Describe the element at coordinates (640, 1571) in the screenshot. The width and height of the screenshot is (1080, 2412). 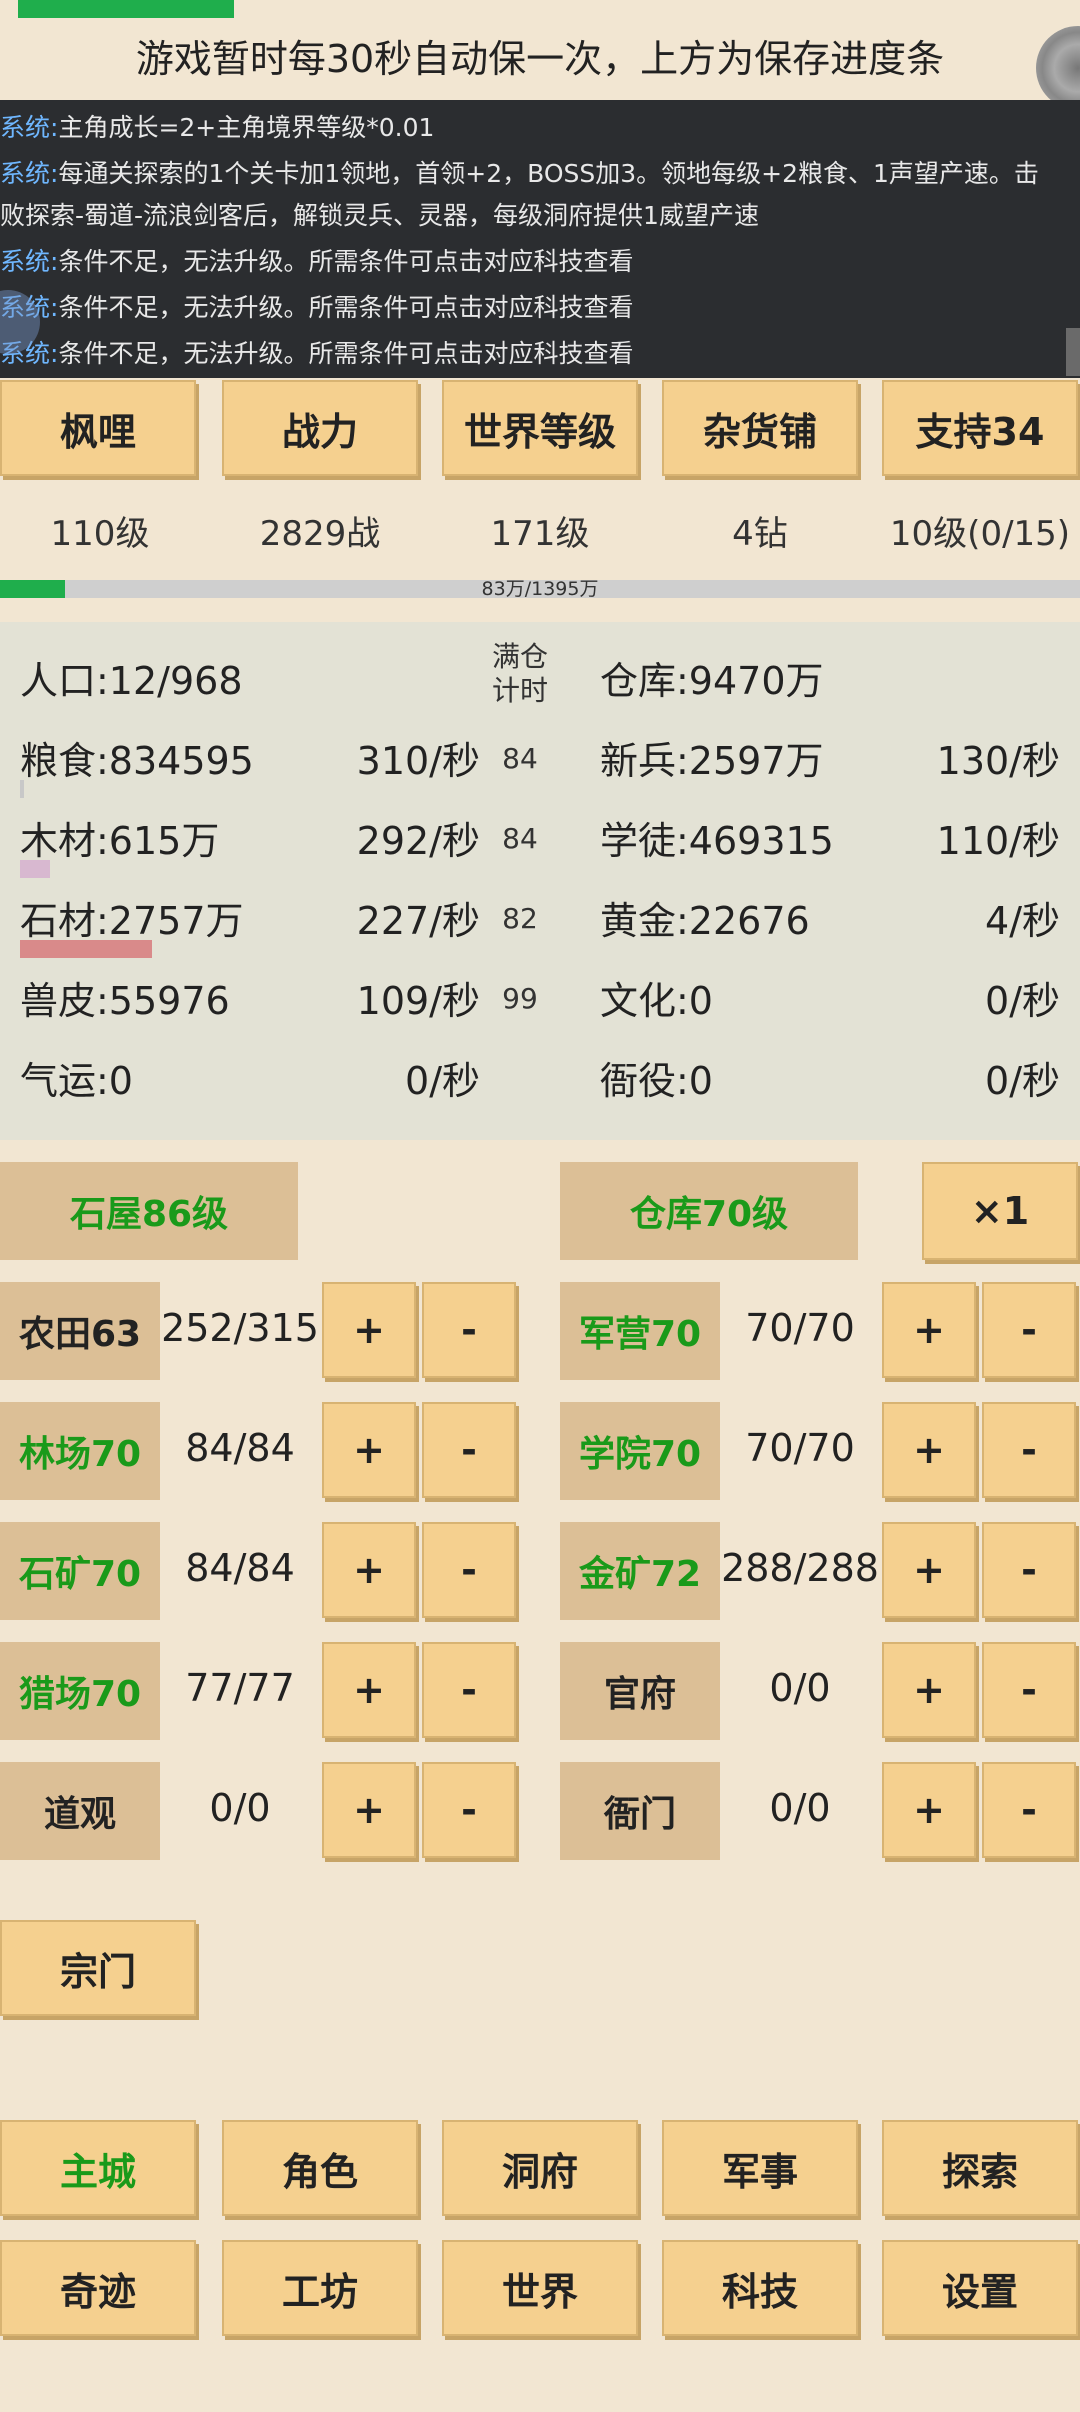
I see `building-gold-mine: 金矿72` at that location.